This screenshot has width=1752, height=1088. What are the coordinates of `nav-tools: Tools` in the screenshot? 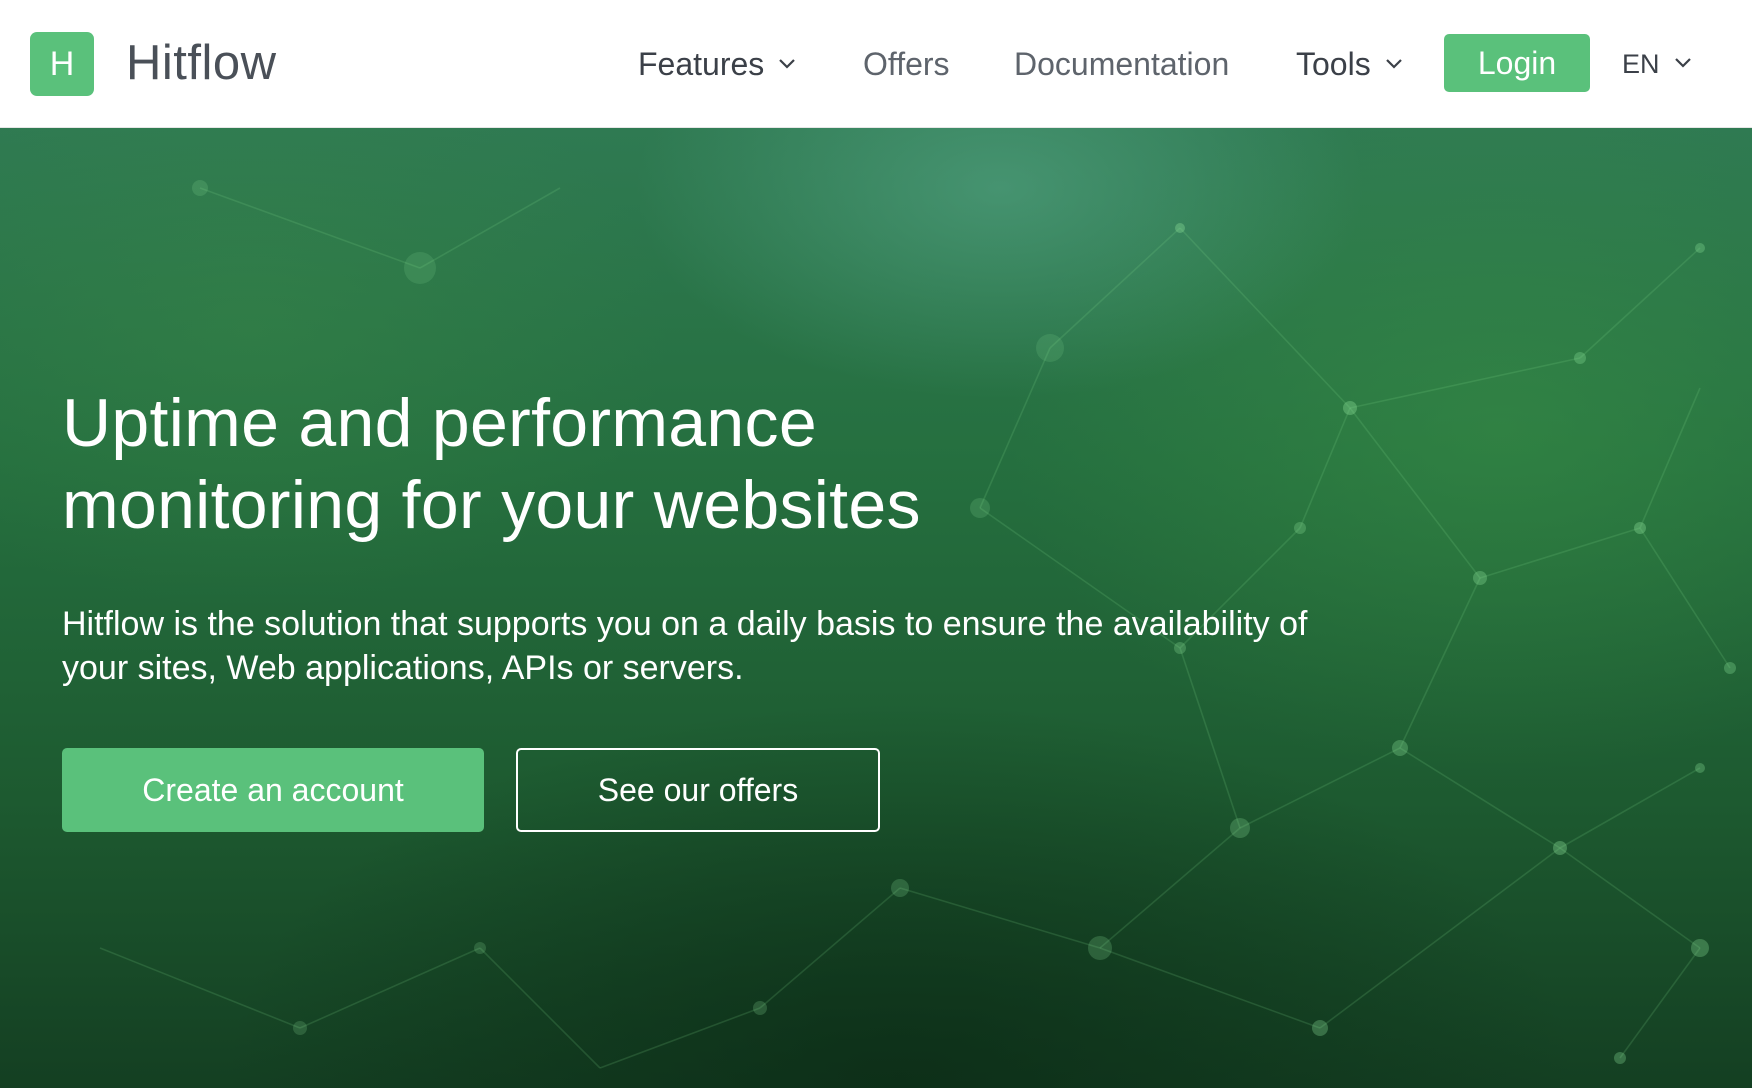 It's located at (1349, 64).